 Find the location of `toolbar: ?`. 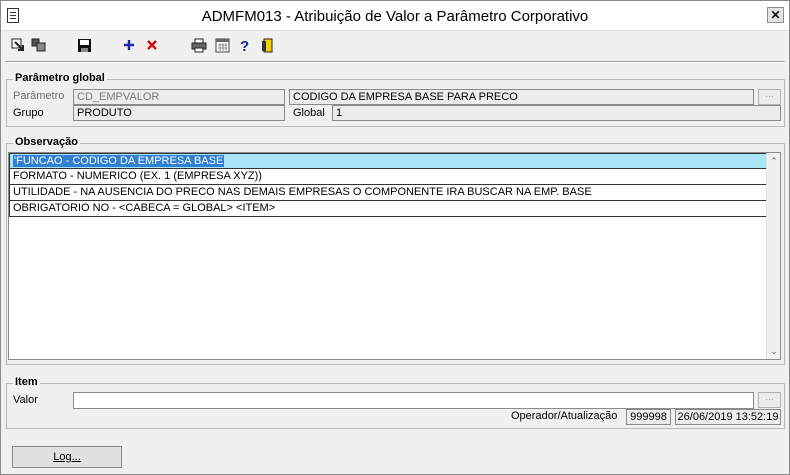

toolbar: ? is located at coordinates (395, 45).